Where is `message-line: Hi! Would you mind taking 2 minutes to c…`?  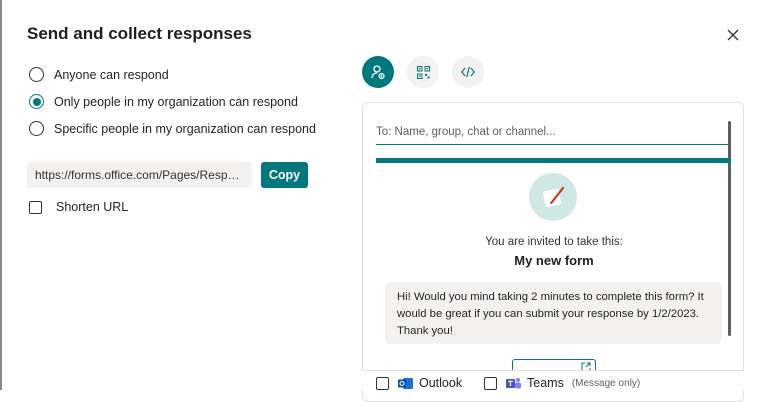 message-line: Hi! Would you mind taking 2 minutes to c… is located at coordinates (550, 297).